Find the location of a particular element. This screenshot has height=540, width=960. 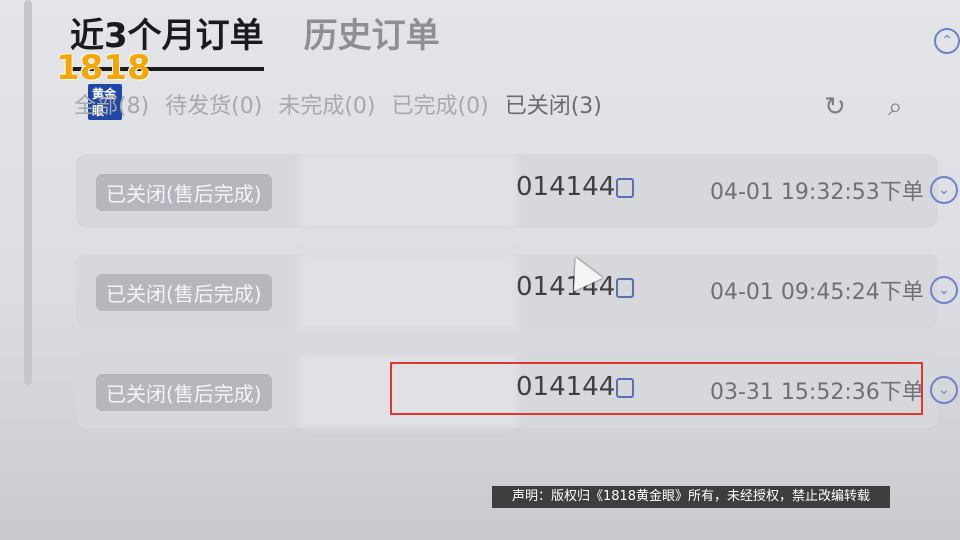

order-number: 014144 is located at coordinates (566, 187).